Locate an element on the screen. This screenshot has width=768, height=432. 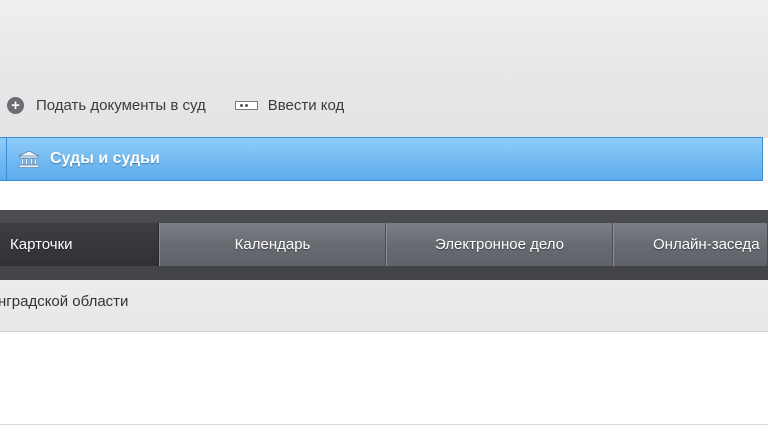
tab-cards-label: Карточки is located at coordinates (41, 244).